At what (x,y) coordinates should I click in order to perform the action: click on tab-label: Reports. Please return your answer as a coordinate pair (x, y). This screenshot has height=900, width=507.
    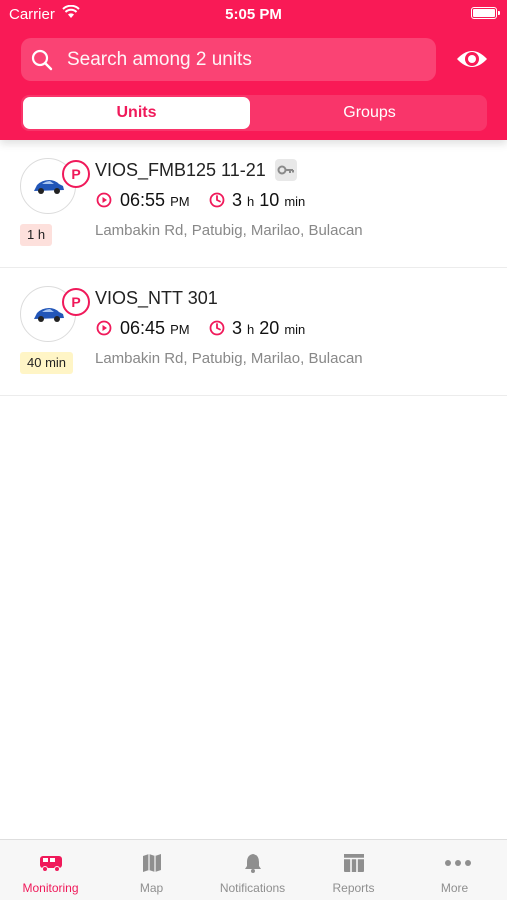
    Looking at the image, I should click on (353, 888).